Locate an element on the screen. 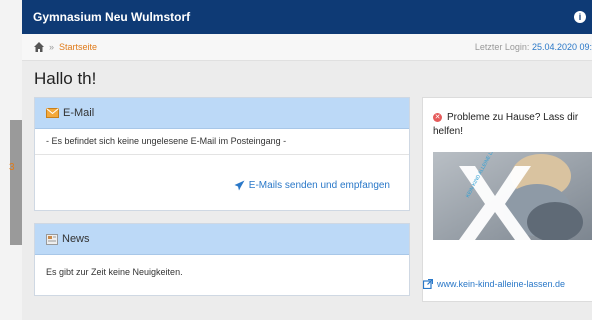 Image resolution: width=592 pixels, height=320 pixels. news-panel-title: News is located at coordinates (76, 239).